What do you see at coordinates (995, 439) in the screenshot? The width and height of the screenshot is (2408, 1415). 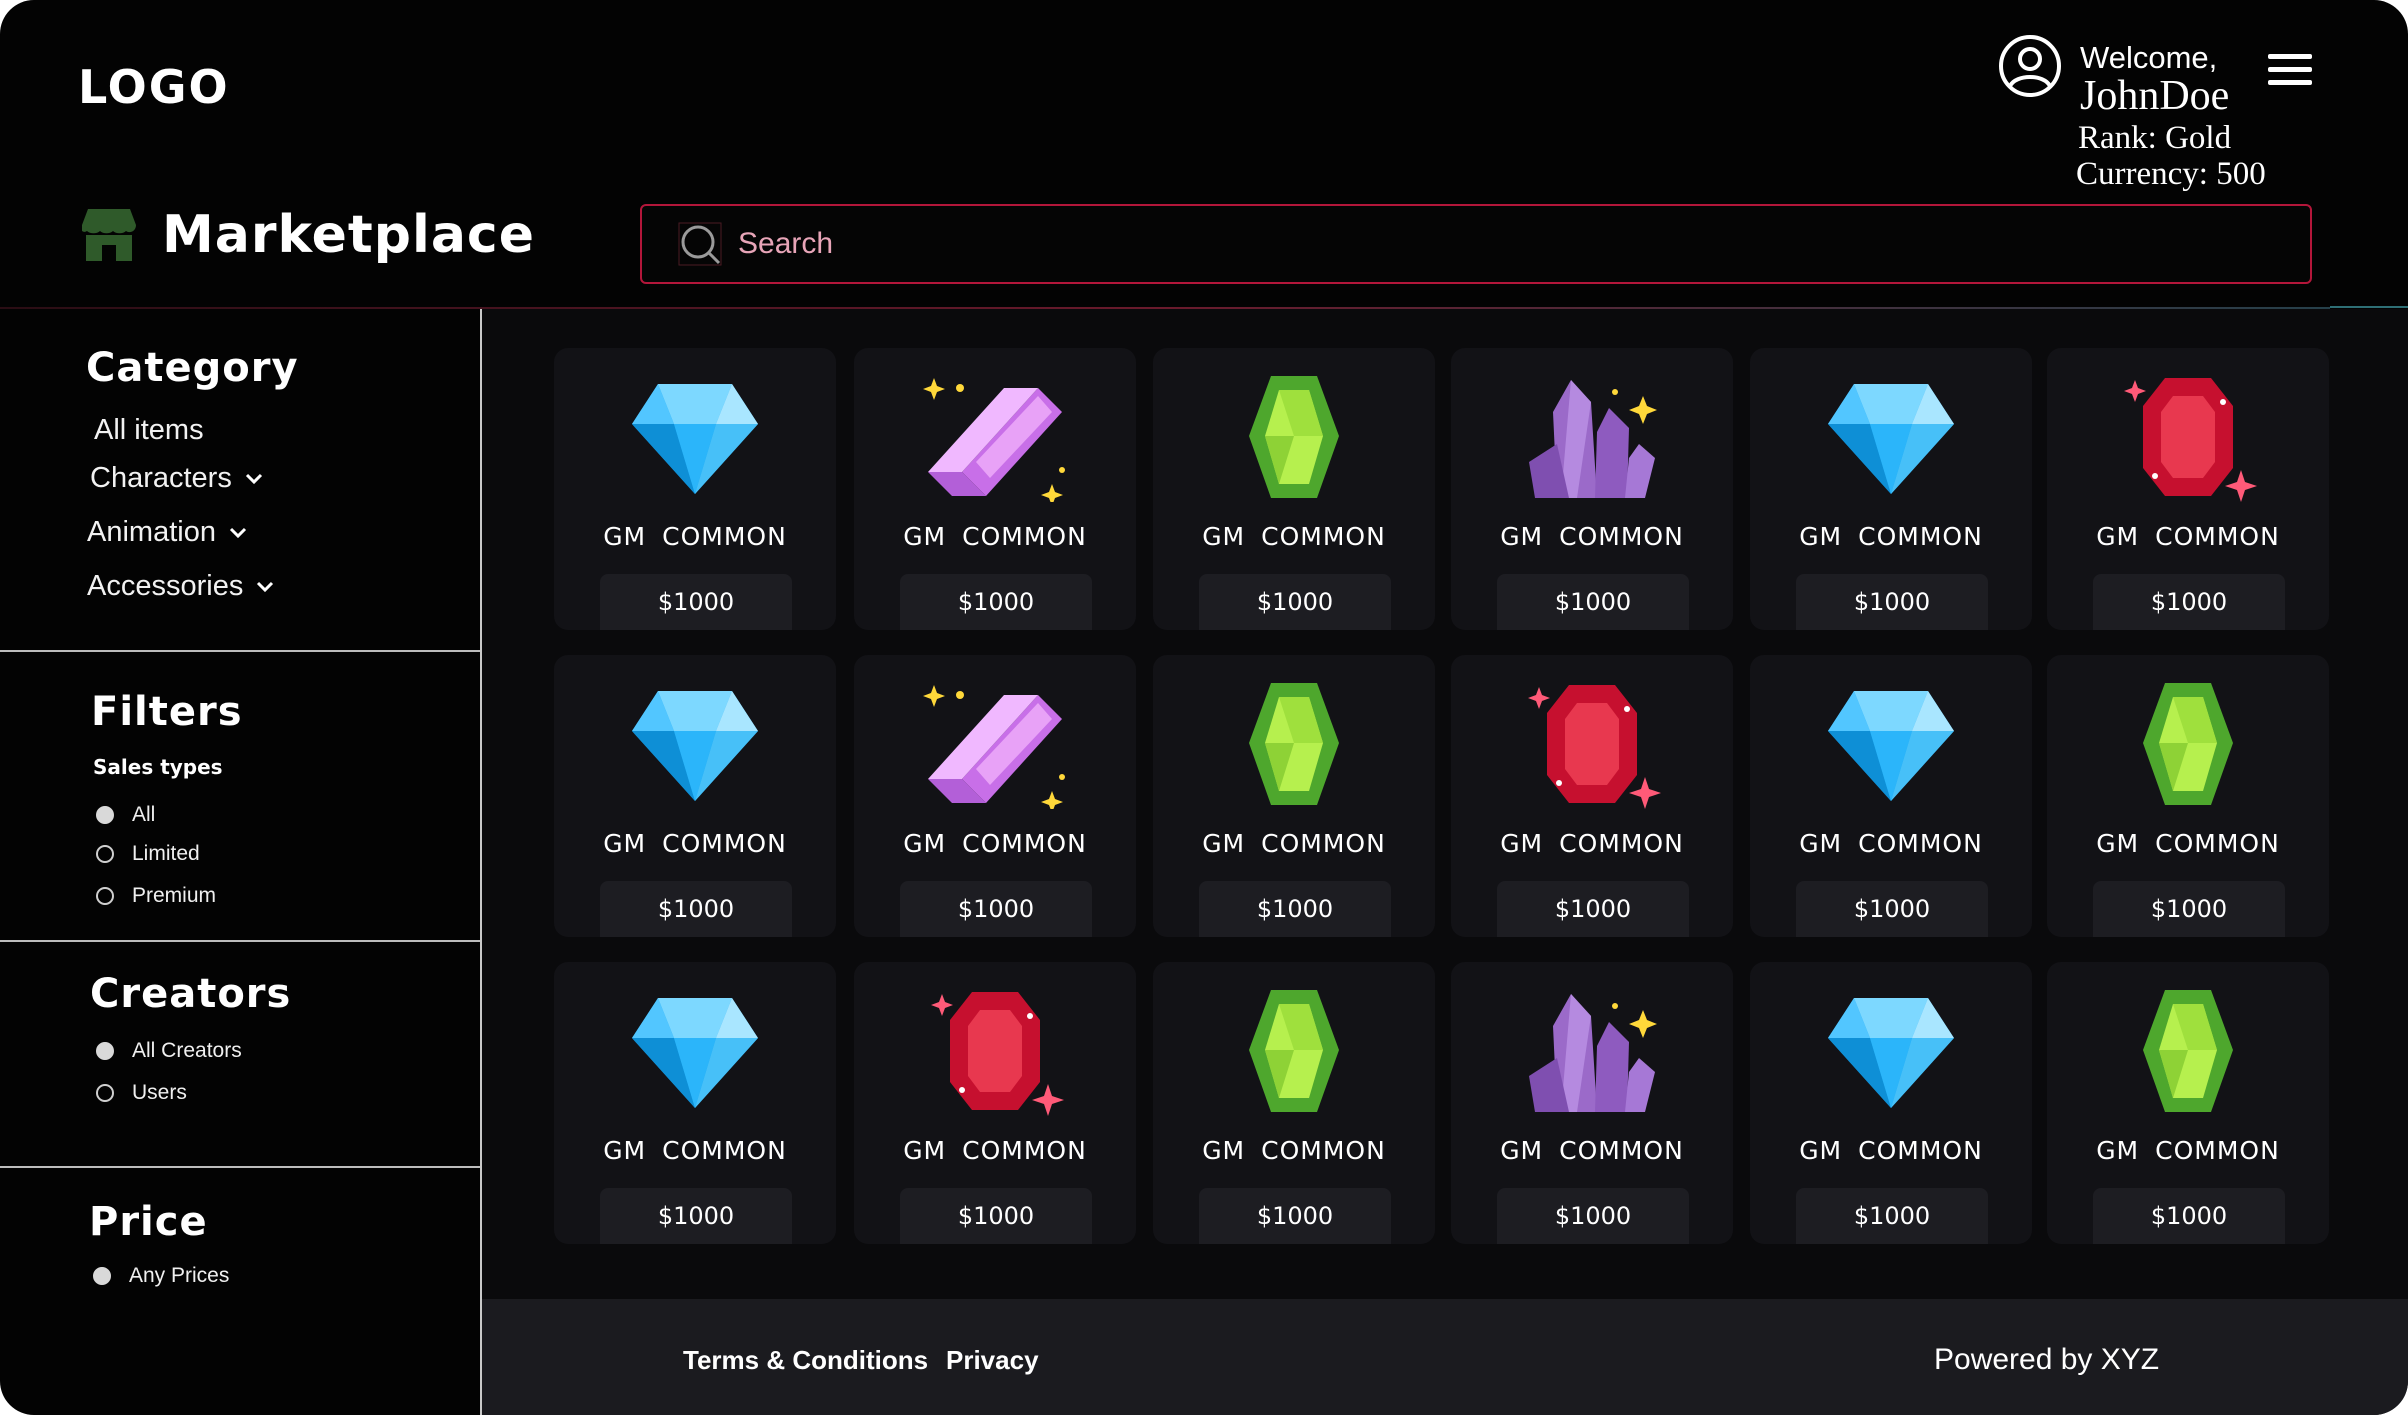 I see `pink-crystal-icon` at bounding box center [995, 439].